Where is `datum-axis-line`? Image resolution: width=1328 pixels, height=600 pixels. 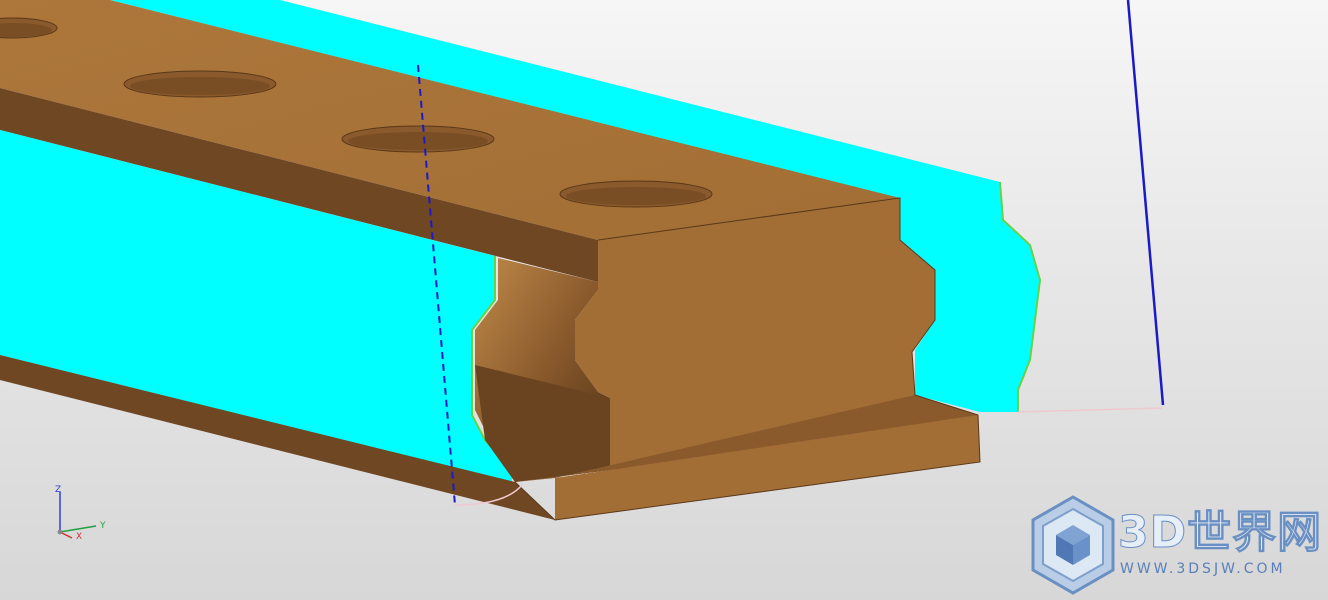 datum-axis-line is located at coordinates (1145, 203).